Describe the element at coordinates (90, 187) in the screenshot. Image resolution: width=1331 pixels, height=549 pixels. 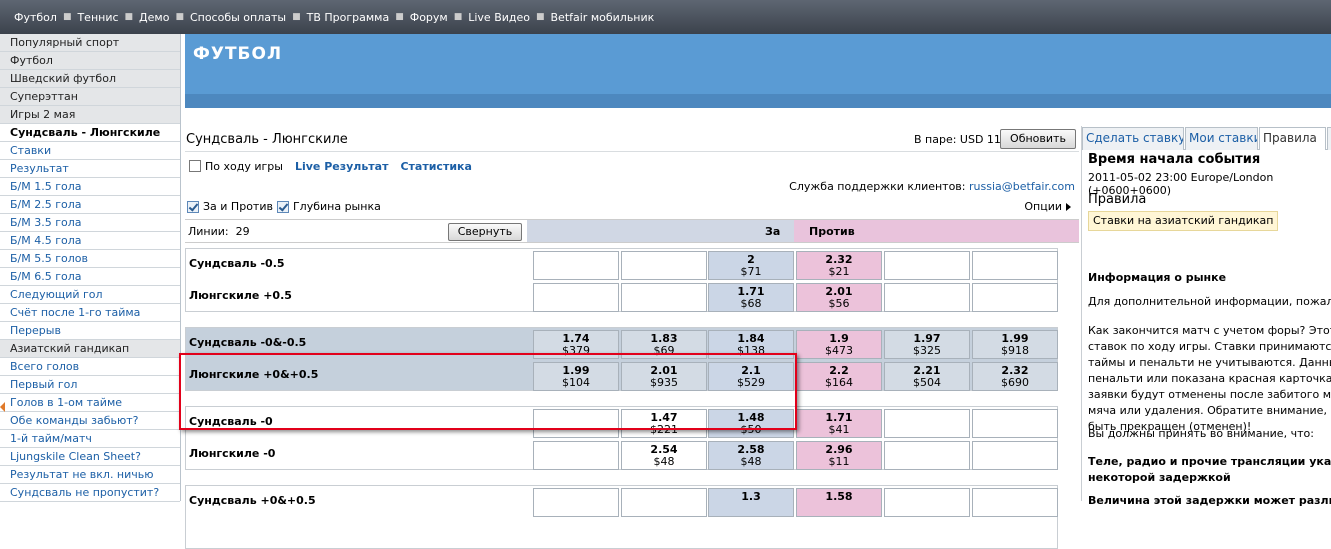
I see `sidebar-item: Б/М 1.5 гола` at that location.